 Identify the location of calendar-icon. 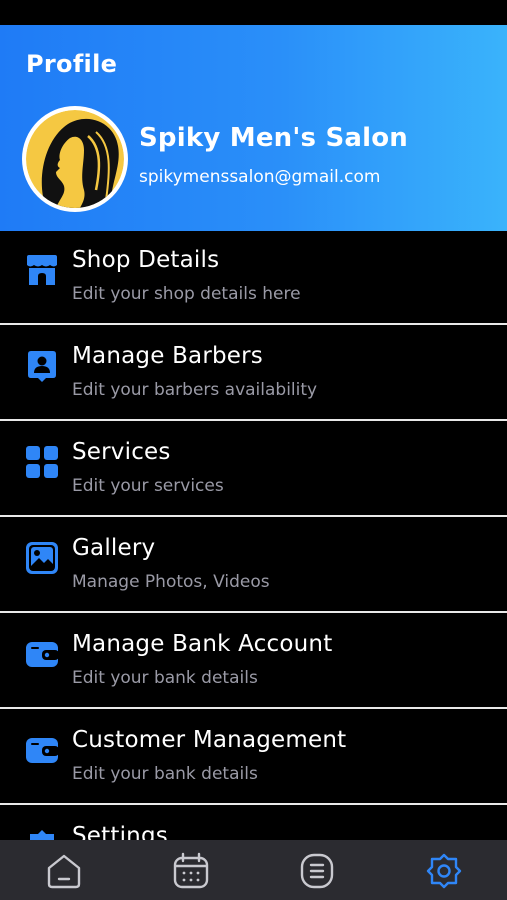
(191, 871).